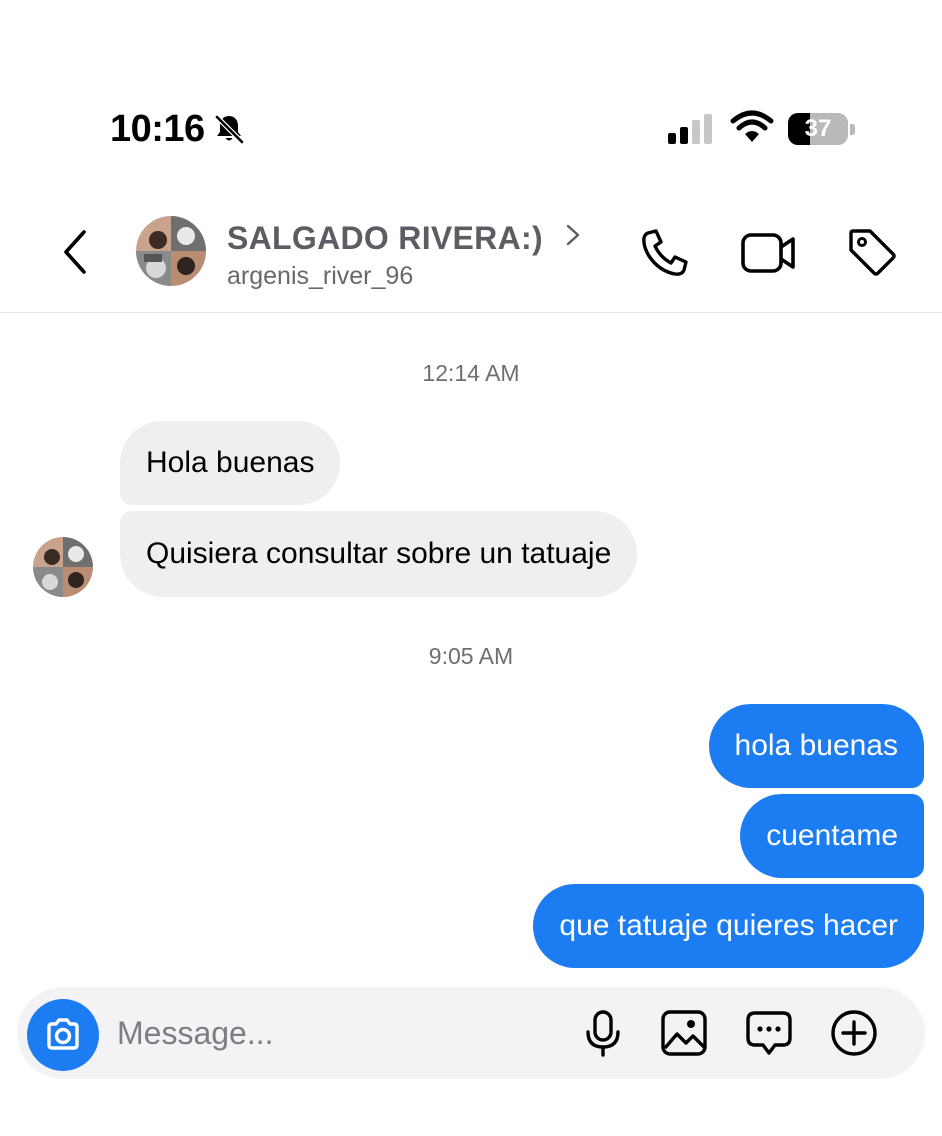 The width and height of the screenshot is (942, 1136). Describe the element at coordinates (320, 276) in the screenshot. I see `contact-handle: argenis_river_96` at that location.